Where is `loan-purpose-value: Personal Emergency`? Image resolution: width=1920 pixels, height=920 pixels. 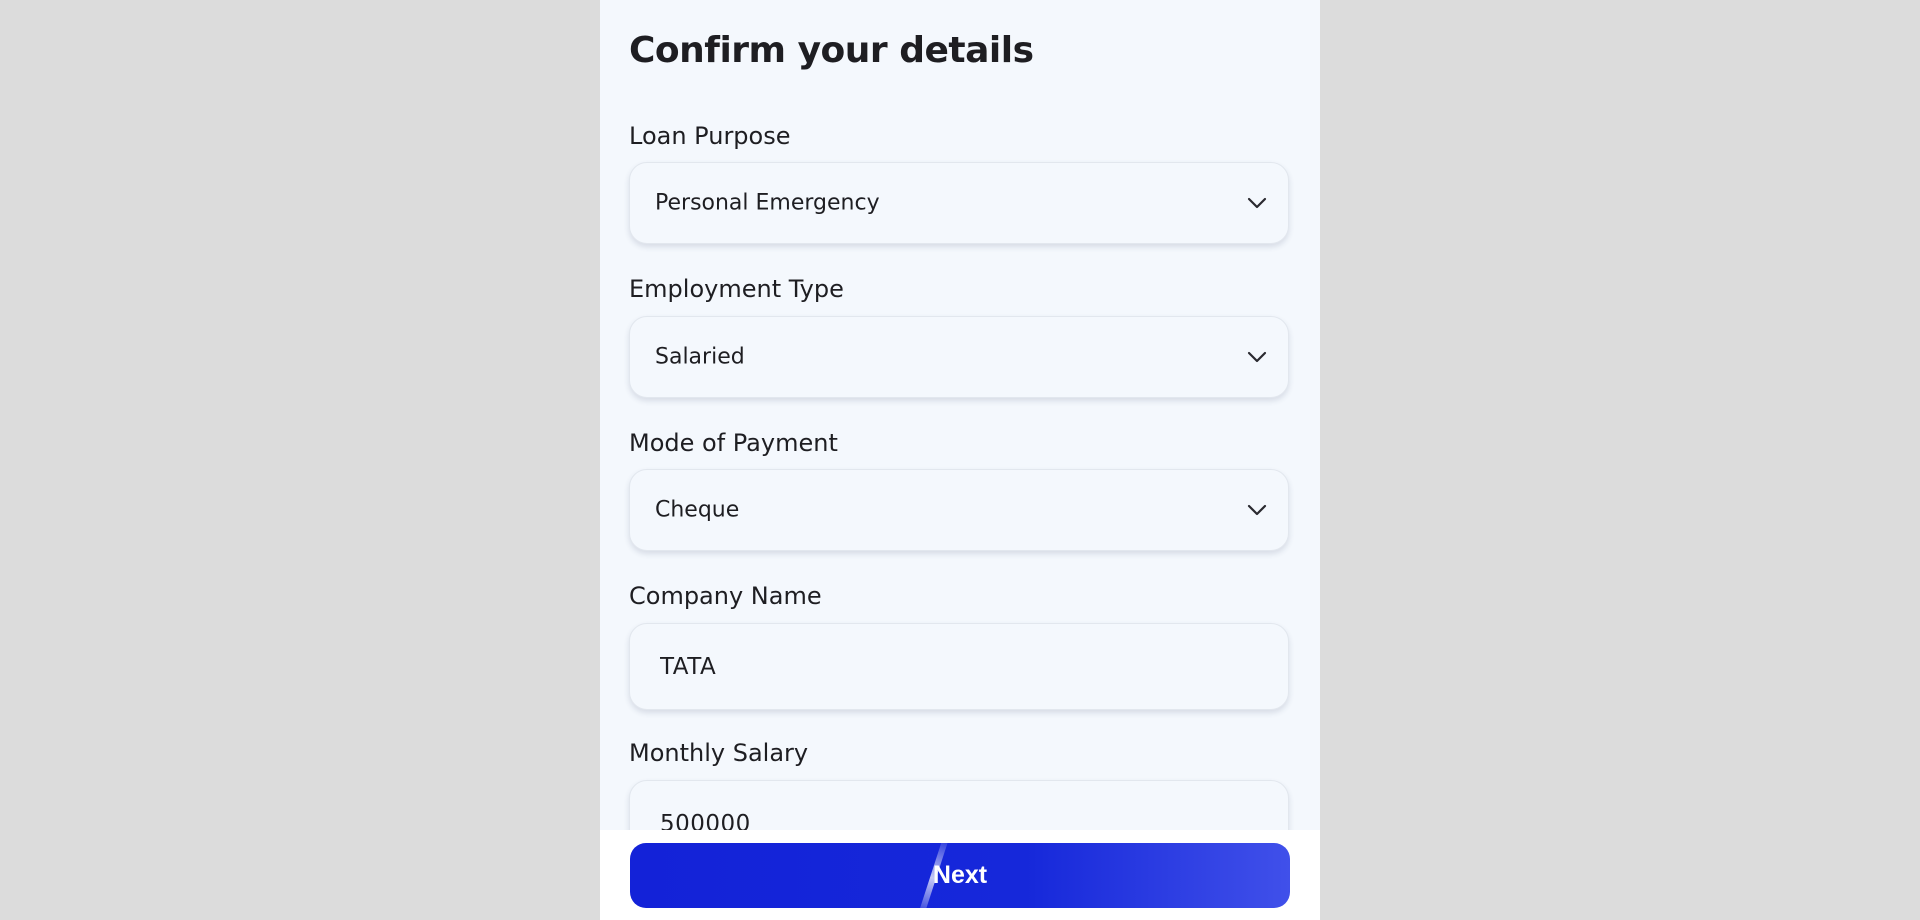
loan-purpose-value: Personal Emergency is located at coordinates (767, 203).